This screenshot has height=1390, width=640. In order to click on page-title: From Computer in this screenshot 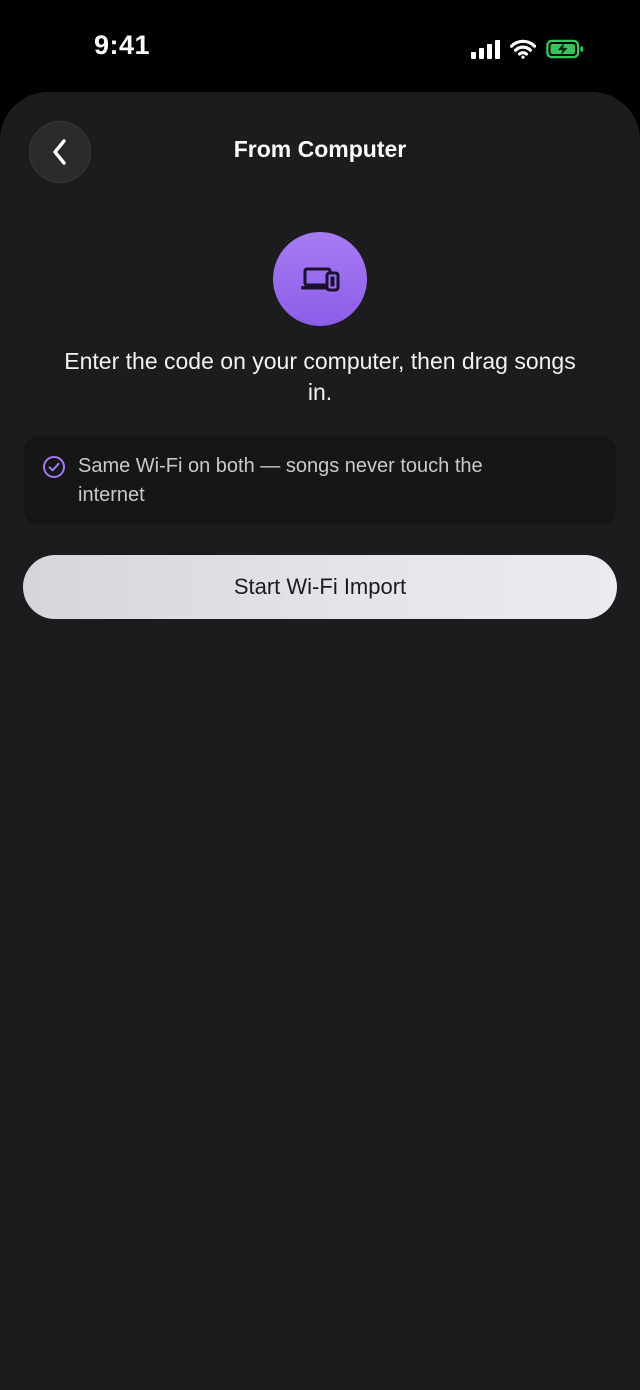, I will do `click(320, 149)`.